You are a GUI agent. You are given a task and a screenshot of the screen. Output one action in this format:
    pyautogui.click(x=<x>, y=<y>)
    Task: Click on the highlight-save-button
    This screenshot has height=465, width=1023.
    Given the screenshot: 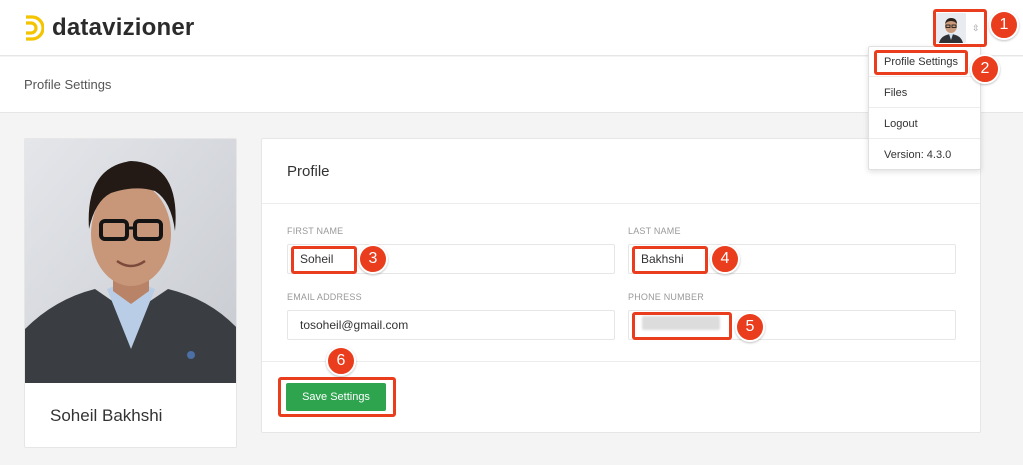 What is the action you would take?
    pyautogui.click(x=337, y=397)
    